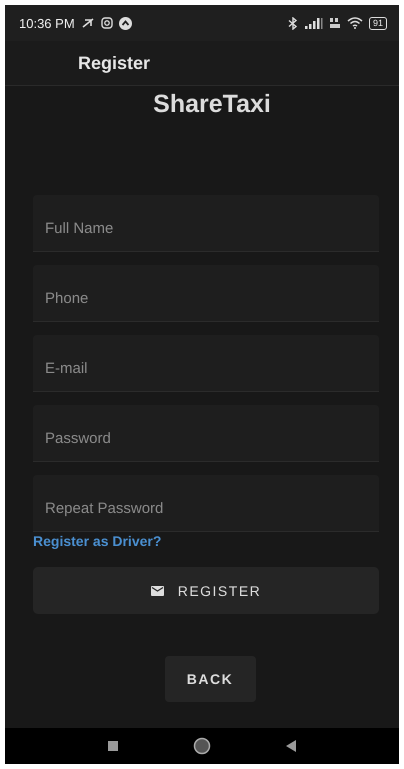 Image resolution: width=404 pixels, height=769 pixels. Describe the element at coordinates (125, 23) in the screenshot. I see `app-icon` at that location.